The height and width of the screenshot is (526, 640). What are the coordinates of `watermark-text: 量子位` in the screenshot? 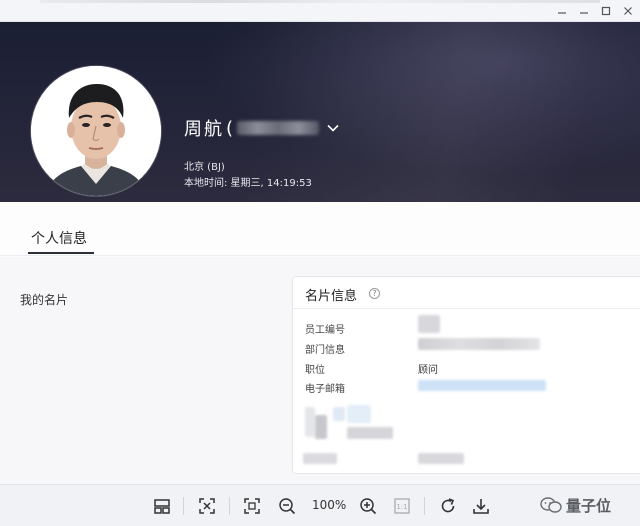 It's located at (589, 505).